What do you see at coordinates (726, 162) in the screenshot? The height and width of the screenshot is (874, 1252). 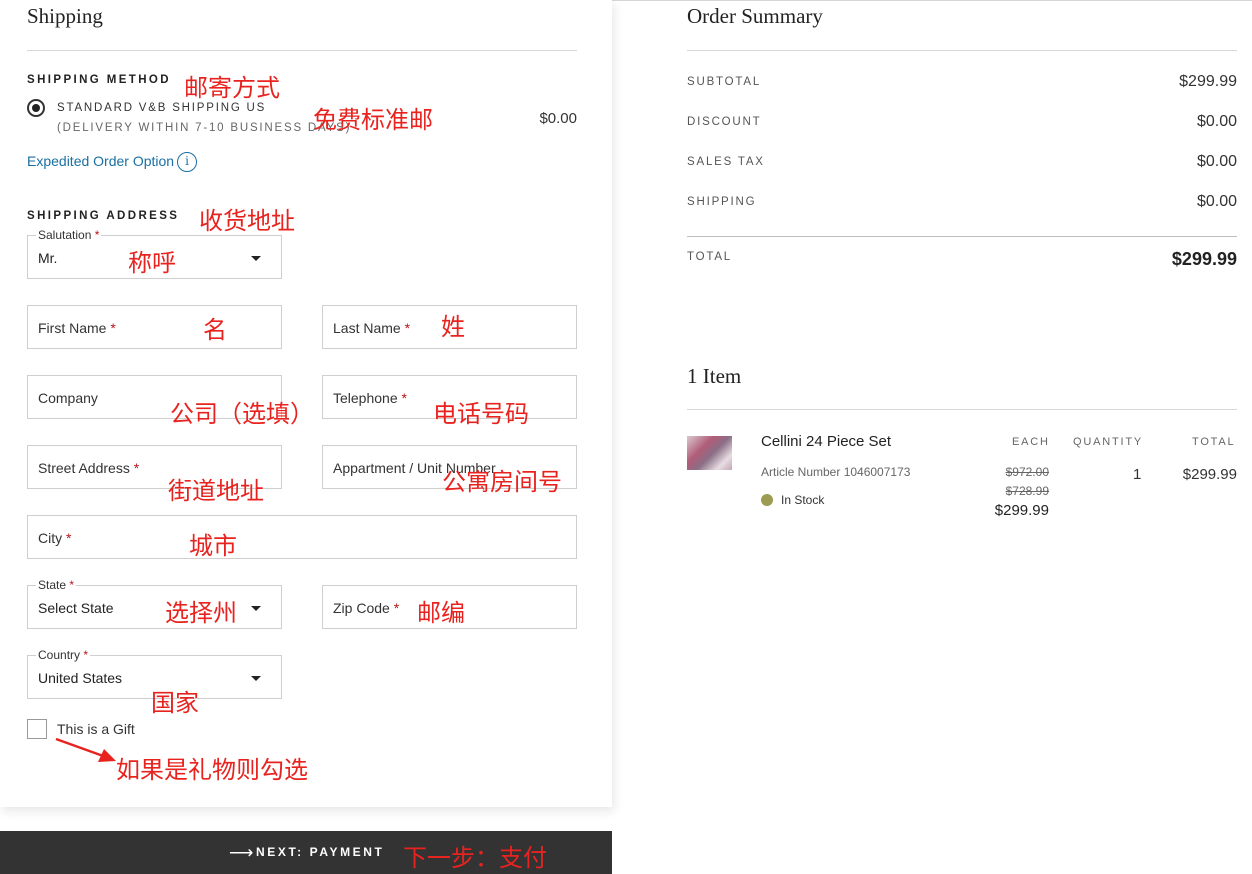 I see `sales-tax-label: SALES TAX` at bounding box center [726, 162].